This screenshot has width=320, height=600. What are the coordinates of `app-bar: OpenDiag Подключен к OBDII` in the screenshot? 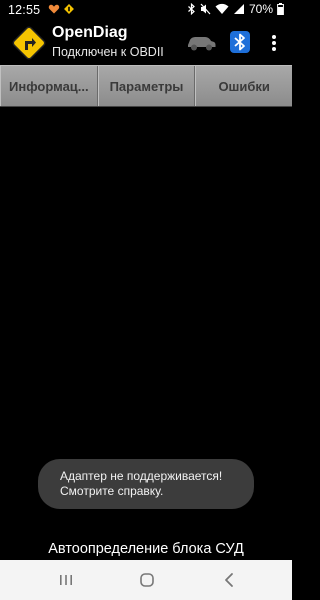 It's located at (146, 42).